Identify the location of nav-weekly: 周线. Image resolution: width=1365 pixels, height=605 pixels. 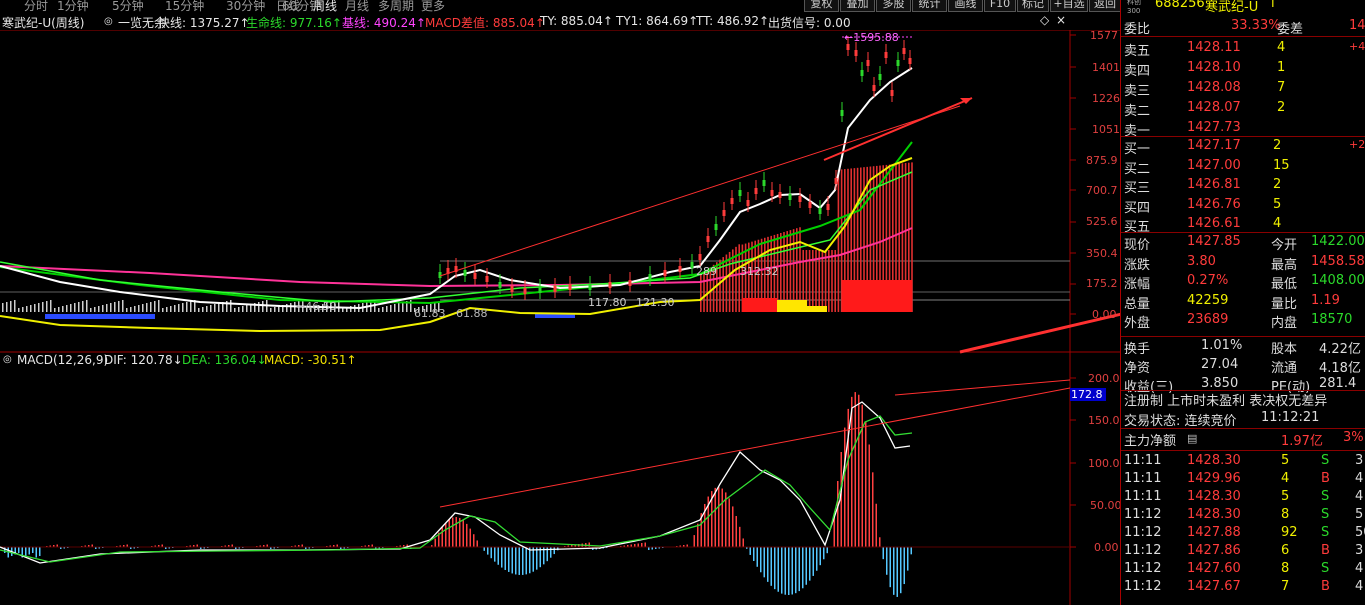
(325, 6).